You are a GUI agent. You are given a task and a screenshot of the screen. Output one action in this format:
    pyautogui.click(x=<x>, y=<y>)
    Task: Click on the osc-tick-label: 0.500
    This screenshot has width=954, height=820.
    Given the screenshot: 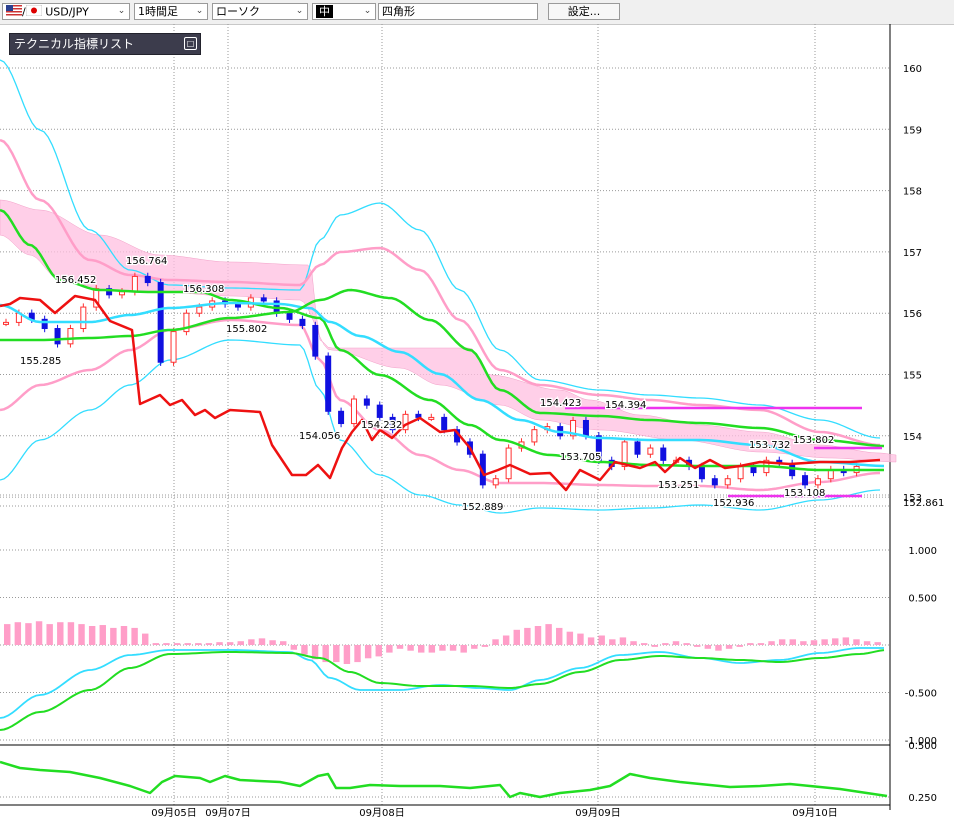 What is the action you would take?
    pyautogui.click(x=922, y=746)
    